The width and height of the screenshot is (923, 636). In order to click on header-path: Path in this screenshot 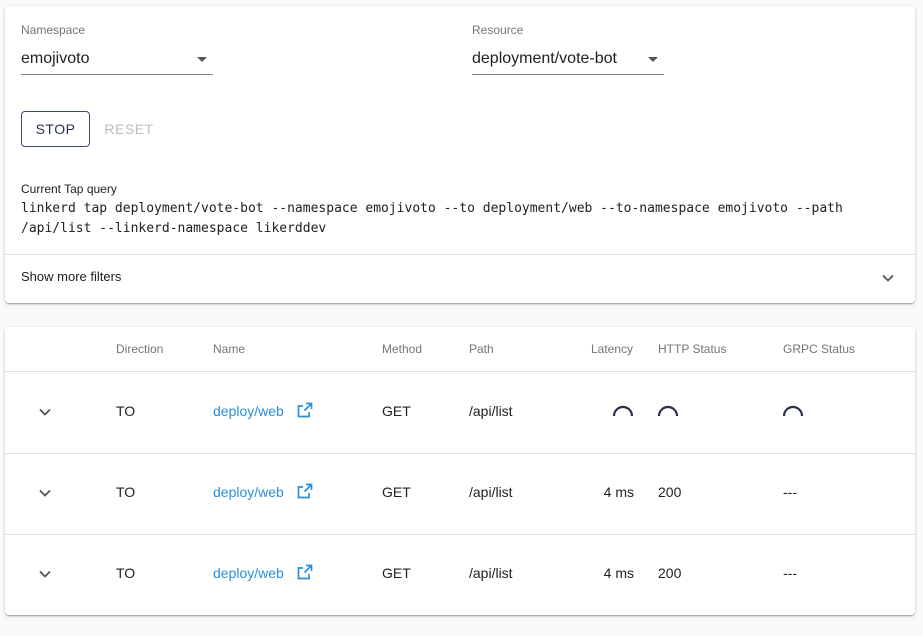, I will do `click(481, 349)`.